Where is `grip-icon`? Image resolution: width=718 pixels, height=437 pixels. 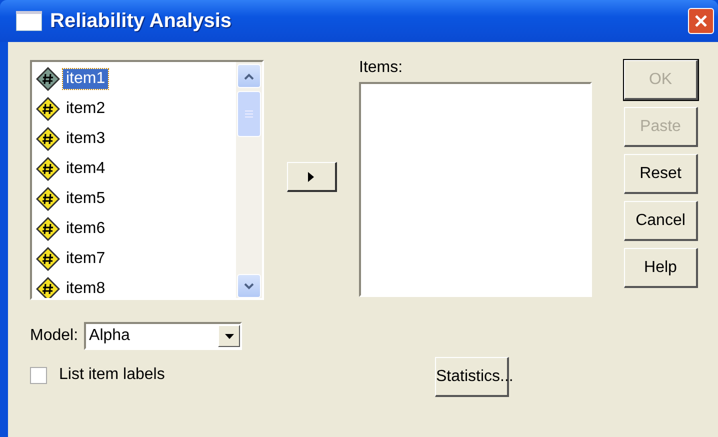
grip-icon is located at coordinates (249, 114).